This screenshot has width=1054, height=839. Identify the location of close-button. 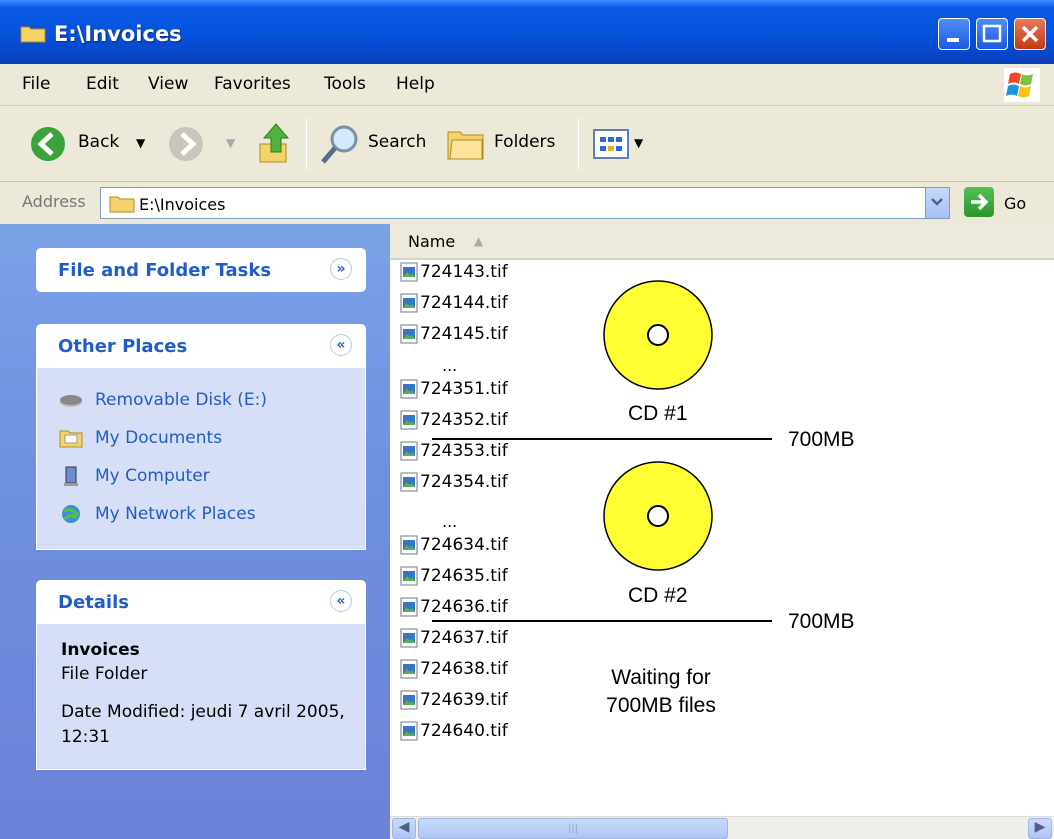
(1030, 34).